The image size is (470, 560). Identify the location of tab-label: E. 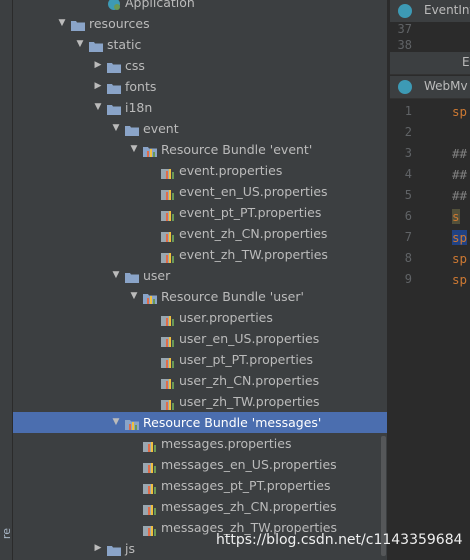
(466, 62).